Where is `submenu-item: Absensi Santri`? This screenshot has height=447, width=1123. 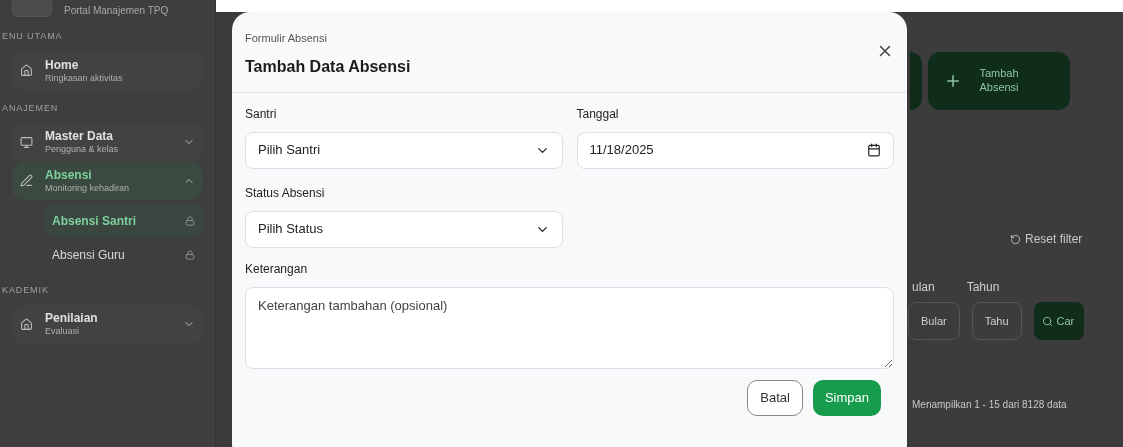 submenu-item: Absensi Santri is located at coordinates (123, 220).